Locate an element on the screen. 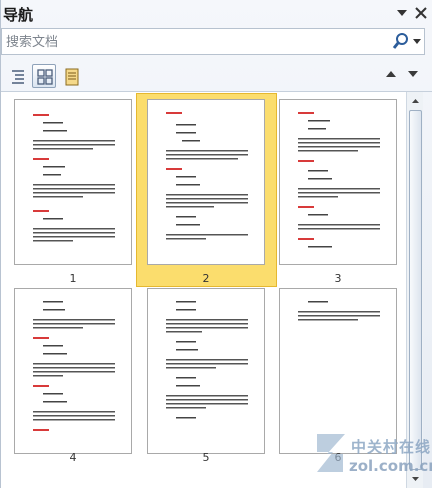 This screenshot has width=432, height=488. heading-list-icon is located at coordinates (18, 77).